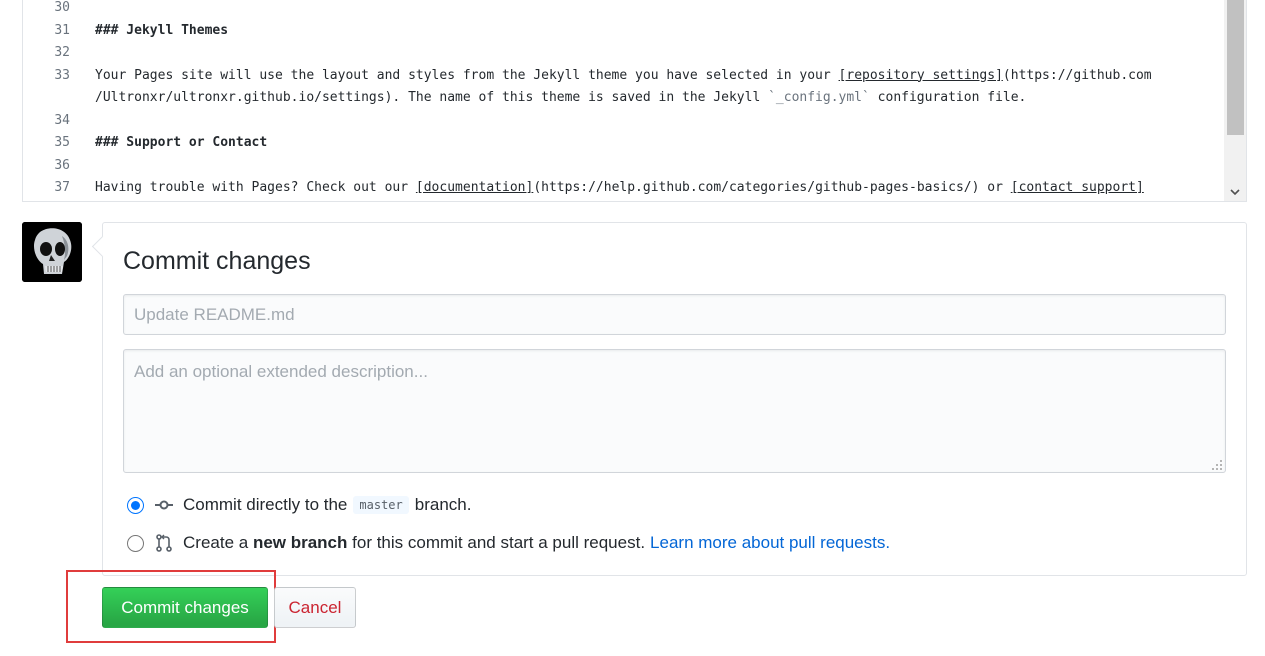 The height and width of the screenshot is (656, 1265). Describe the element at coordinates (185, 607) in the screenshot. I see `commit-changes-button: Commit changes` at that location.